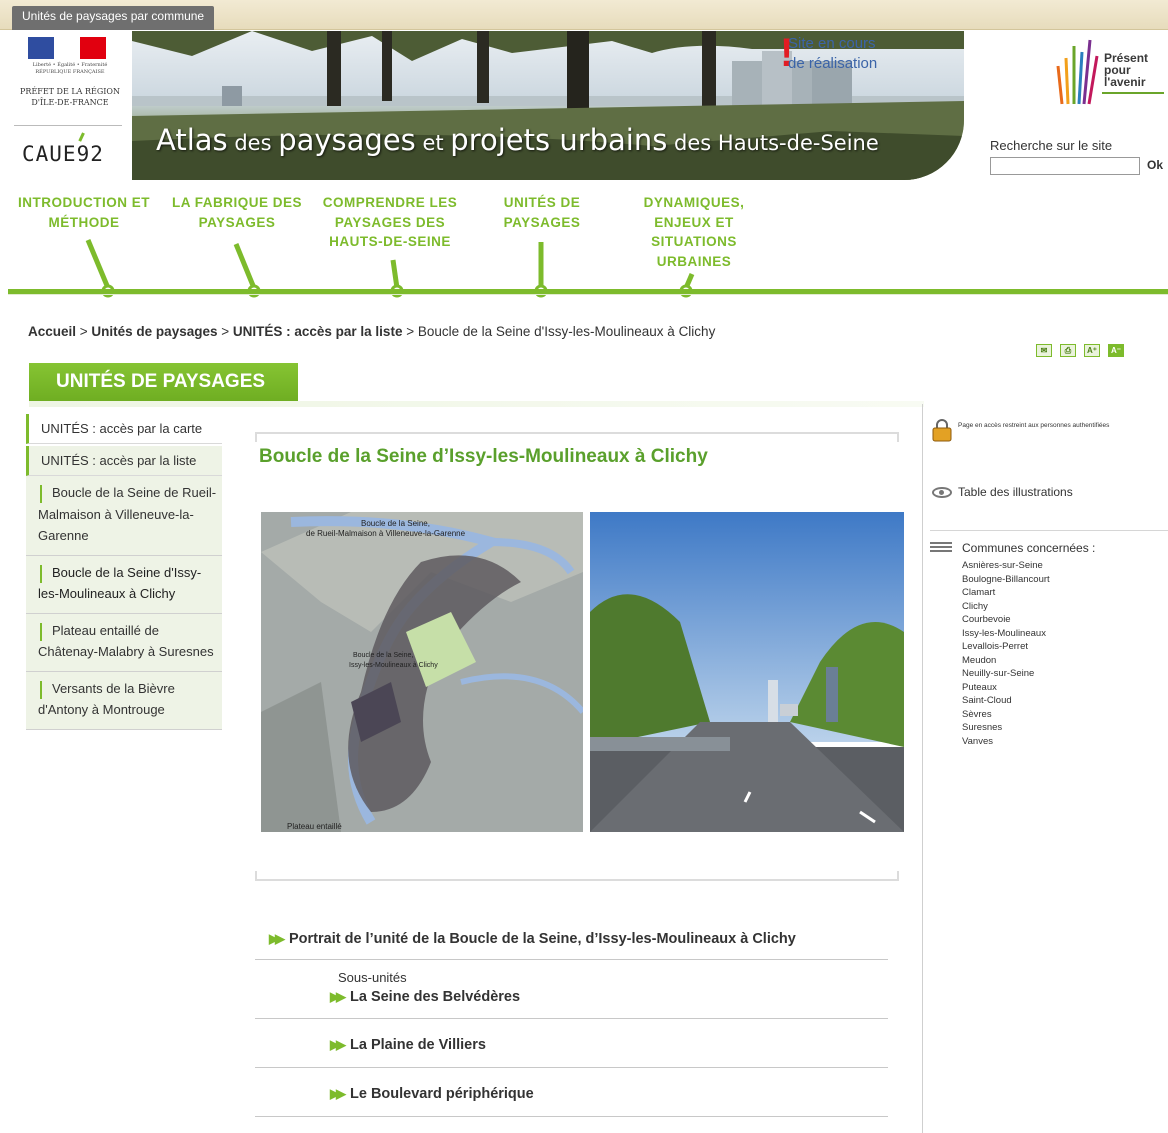 This screenshot has height=1133, width=1168. I want to click on subunit-row-3: ▶▶ Le Boulevard périphérique, so click(571, 1092).